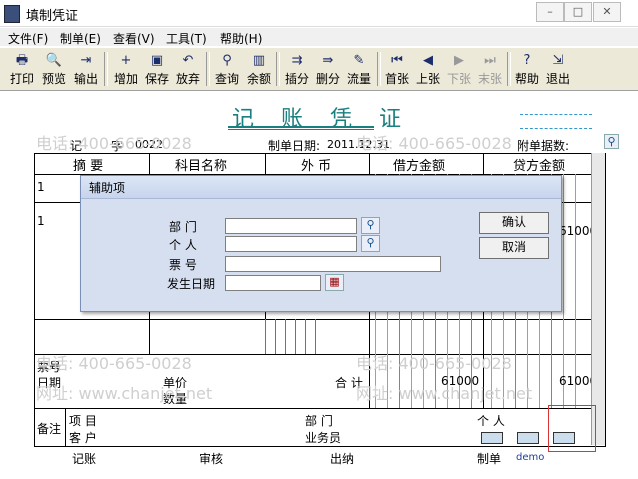 The height and width of the screenshot is (479, 638). Describe the element at coordinates (514, 223) in the screenshot. I see `ok-button: 确认` at that location.